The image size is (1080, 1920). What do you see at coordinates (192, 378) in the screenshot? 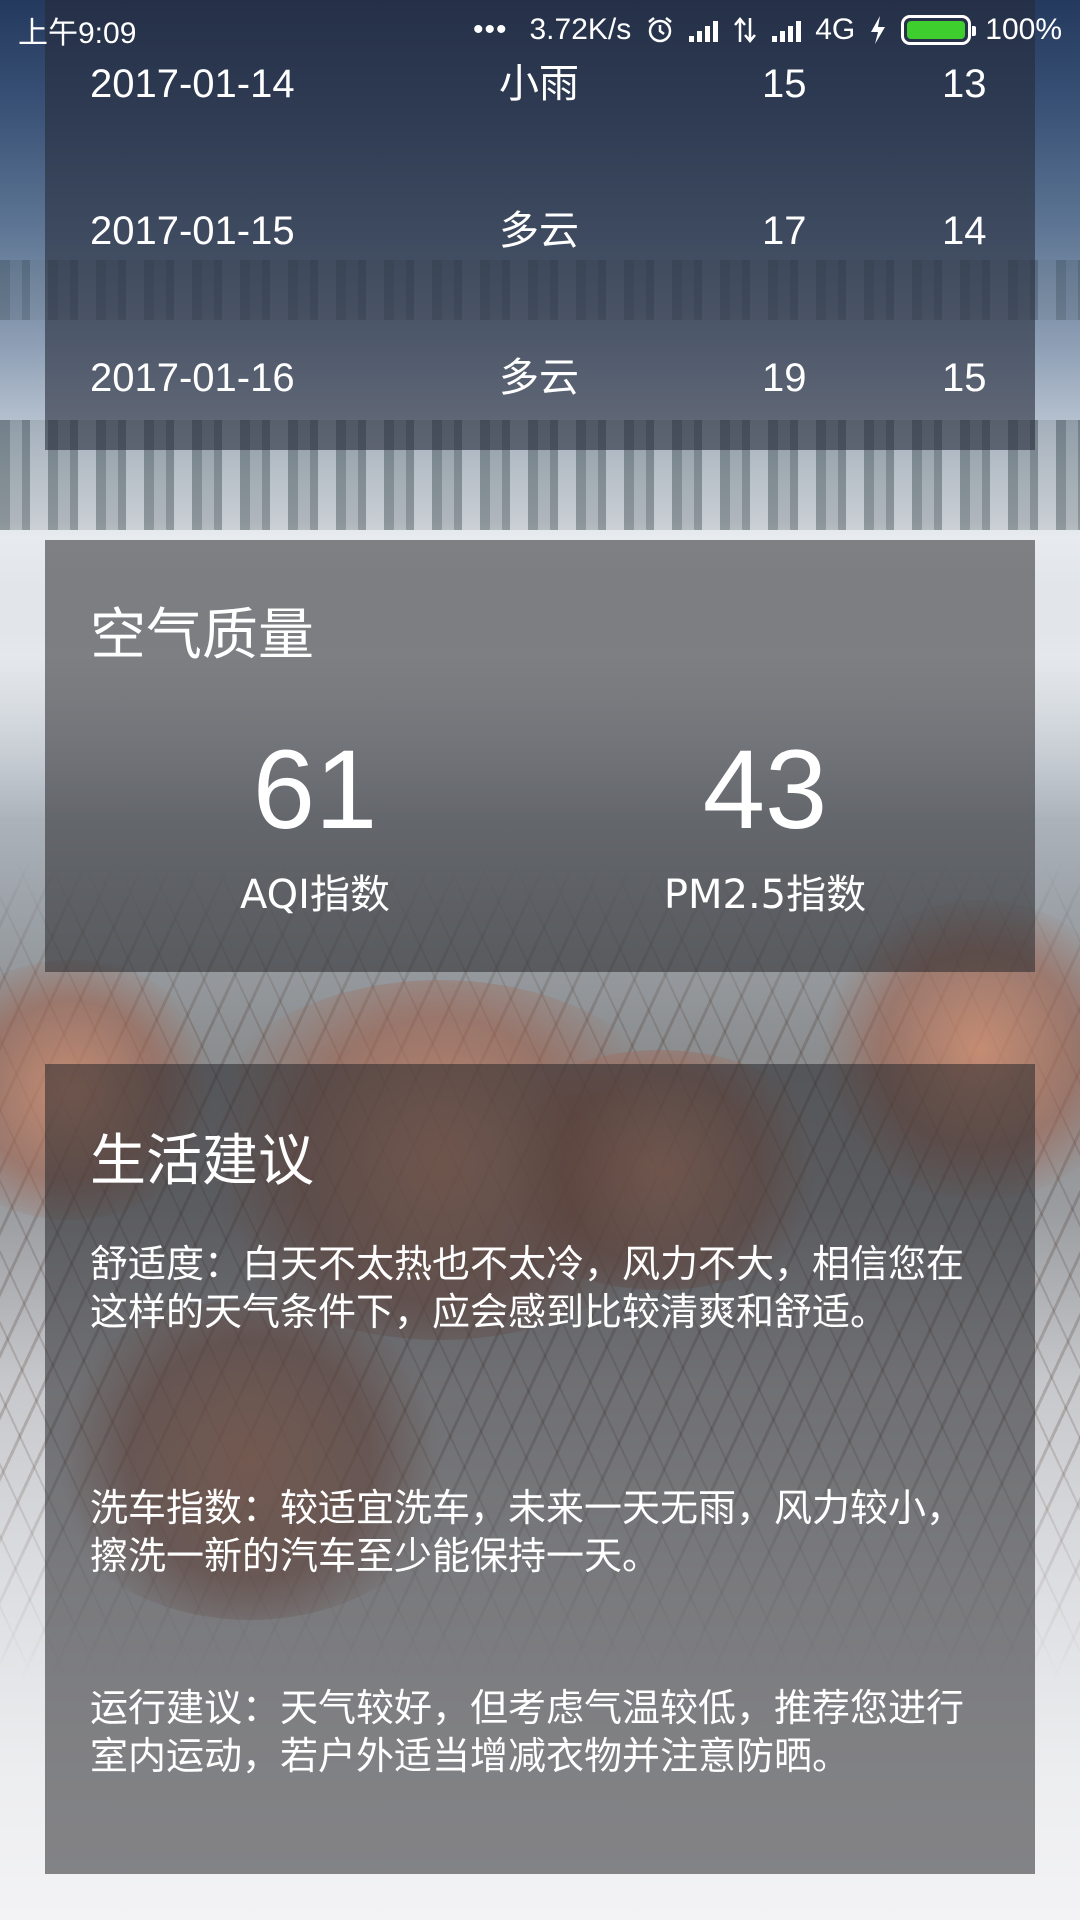
I see `forecast-date: 2017-01-16` at bounding box center [192, 378].